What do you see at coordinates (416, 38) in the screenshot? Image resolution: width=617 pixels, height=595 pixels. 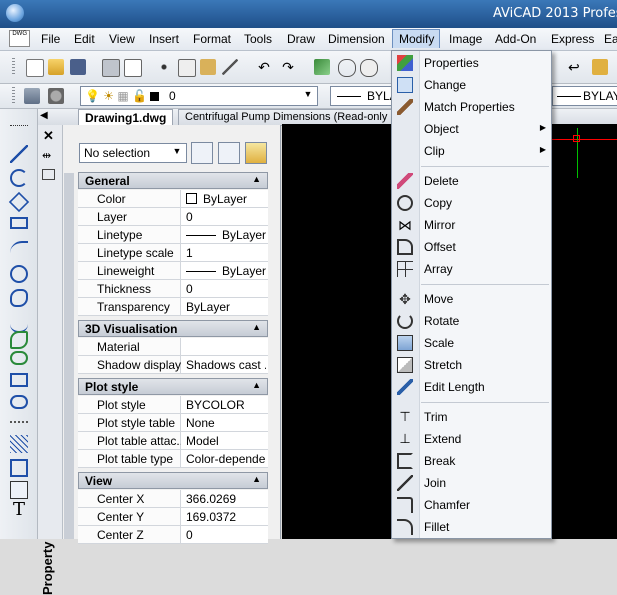 I see `menu-modify: Modify` at bounding box center [416, 38].